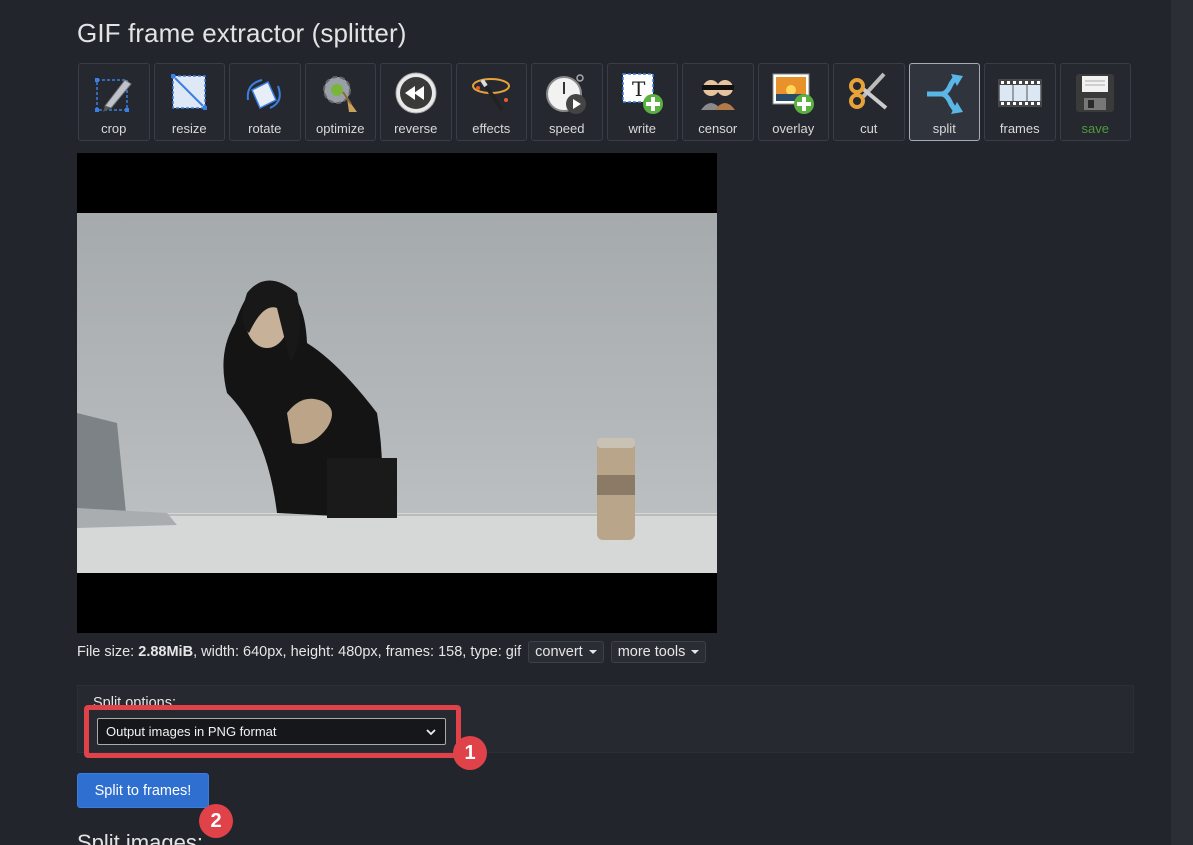 Image resolution: width=1193 pixels, height=845 pixels. Describe the element at coordinates (567, 128) in the screenshot. I see `tool-label: speed` at that location.